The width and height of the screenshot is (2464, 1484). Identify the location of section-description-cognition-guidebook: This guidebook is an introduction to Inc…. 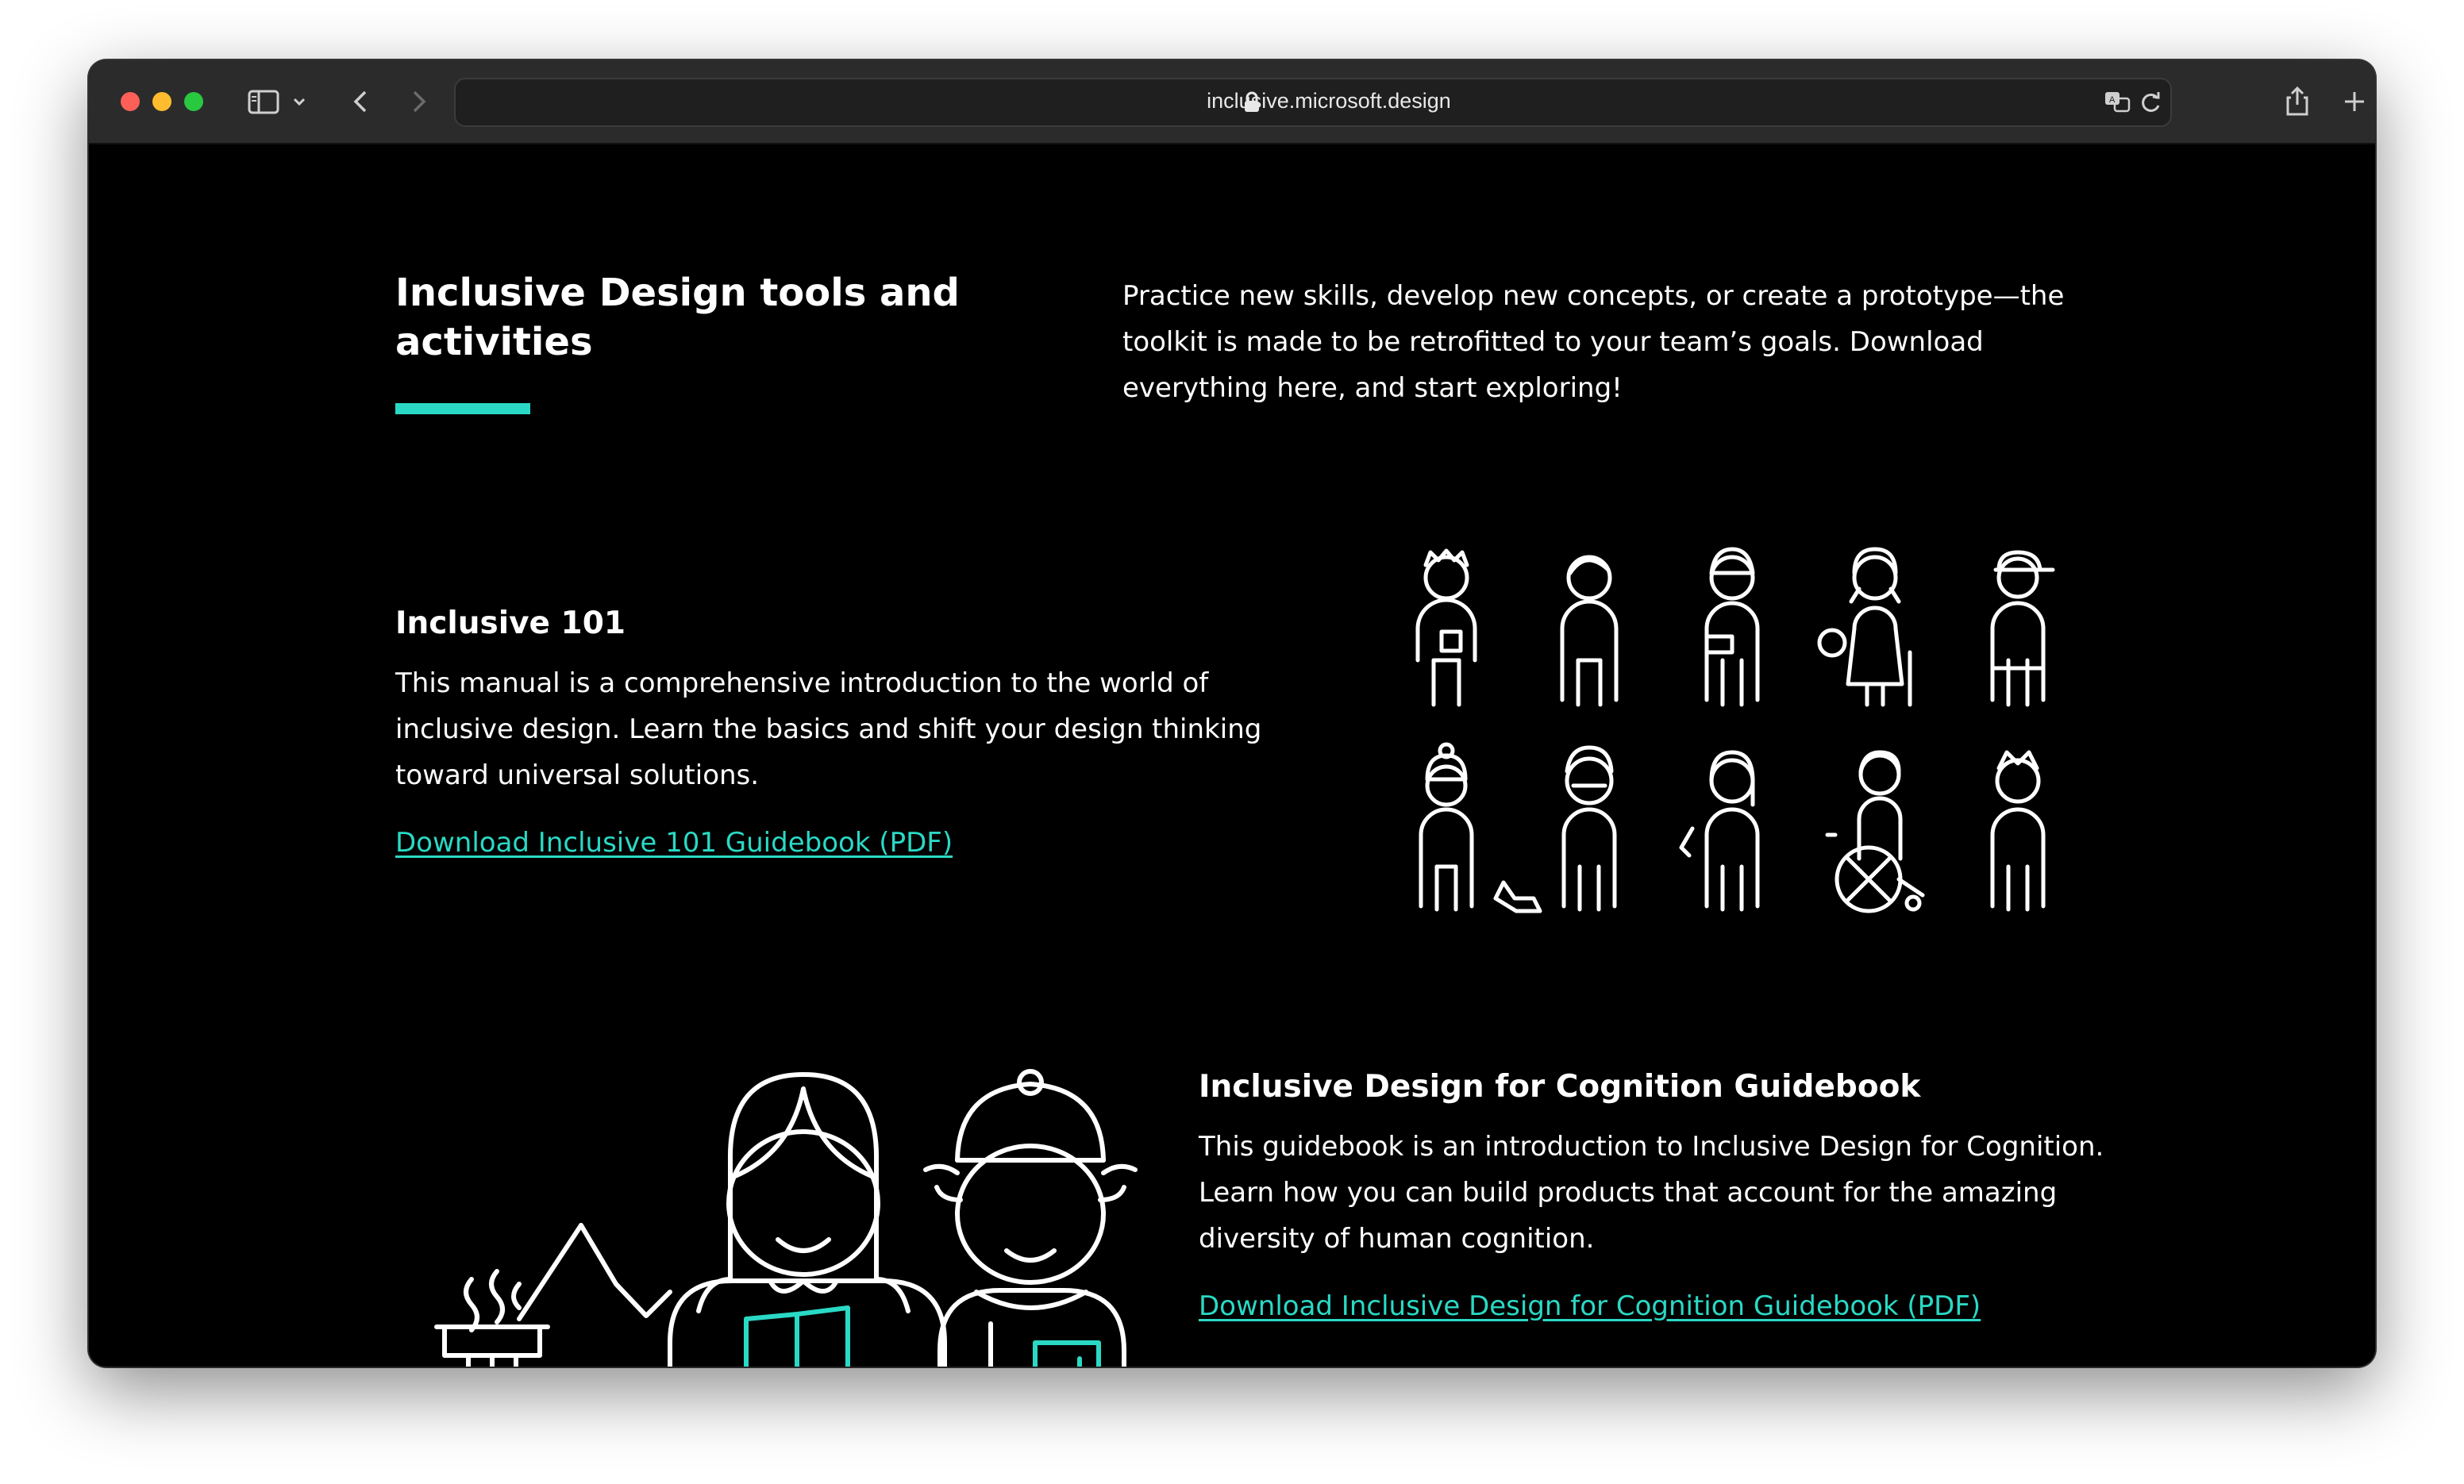
(1652, 1193).